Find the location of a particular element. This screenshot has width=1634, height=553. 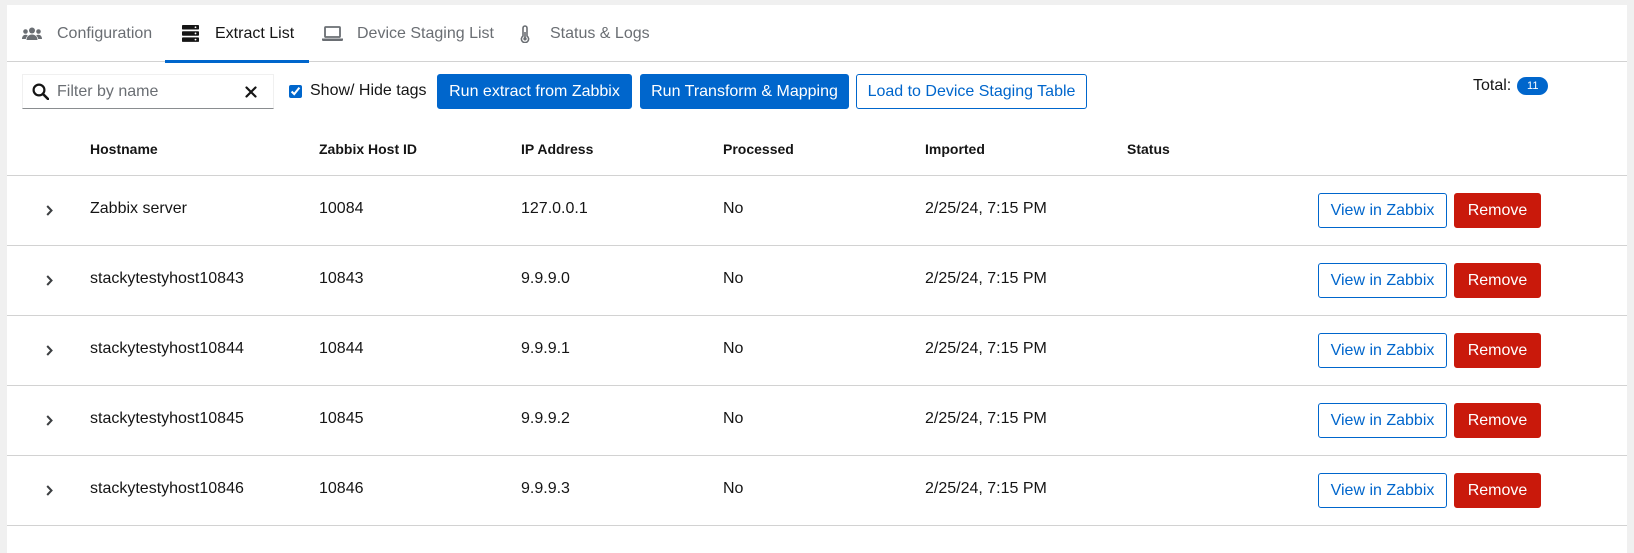

cell-hostname: stackytestyhost10845 is located at coordinates (167, 418).